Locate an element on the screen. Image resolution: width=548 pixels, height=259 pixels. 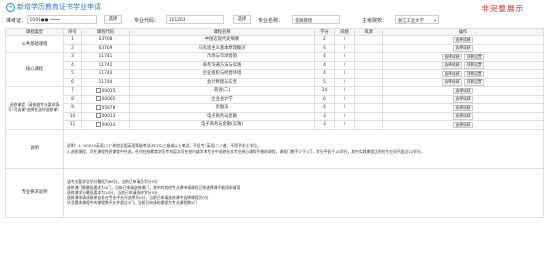
table-row: 核心课程 3 11741 市场与市场营销 4 / 选择成绩 顶替设置 is located at coordinates (274, 69).